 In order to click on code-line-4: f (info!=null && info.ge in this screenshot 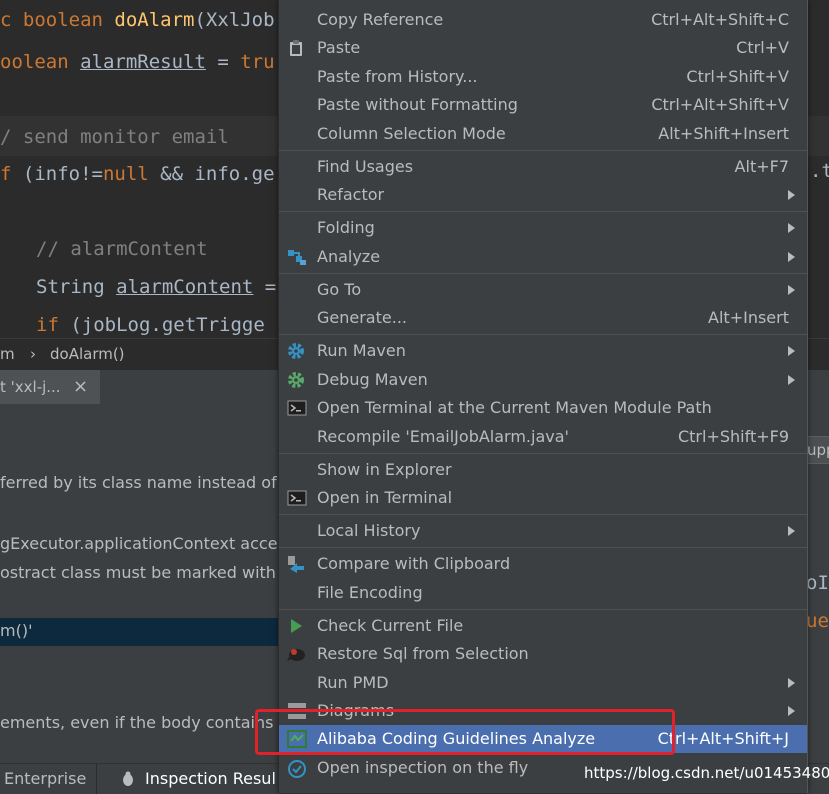, I will do `click(137, 174)`.